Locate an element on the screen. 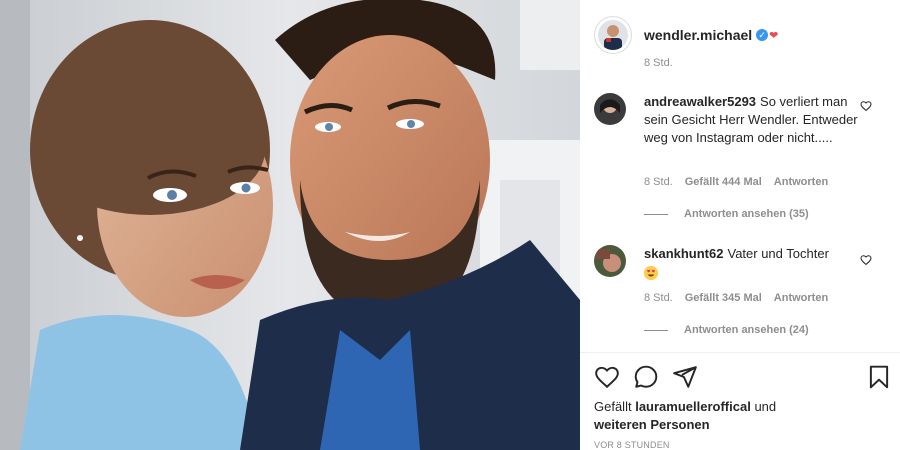  view-replies-button: Antworten ansehen (24) is located at coordinates (726, 330).